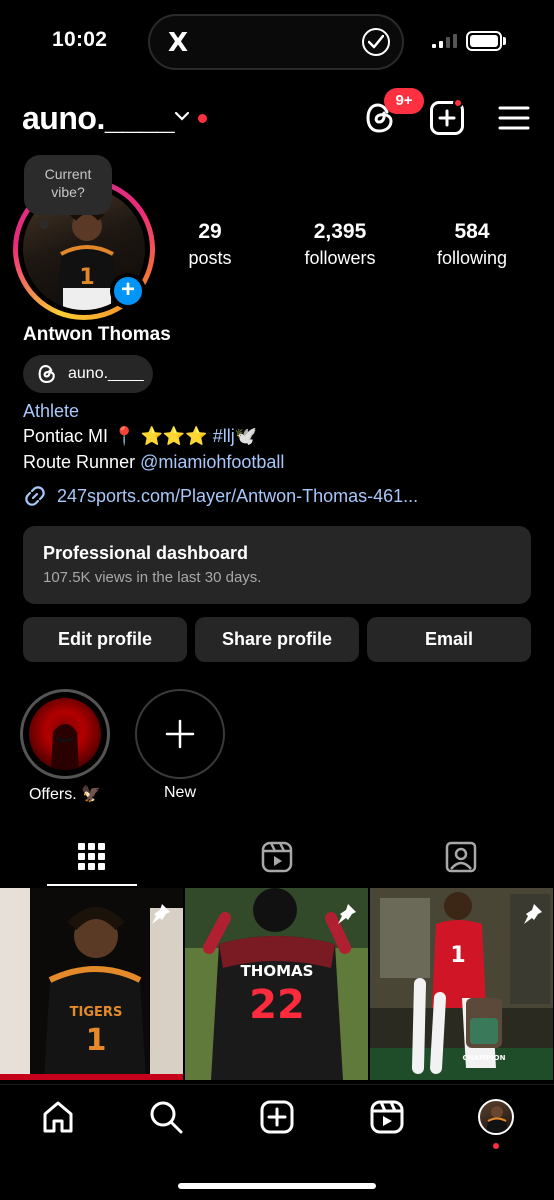  Describe the element at coordinates (35, 496) in the screenshot. I see `link-icon` at that location.